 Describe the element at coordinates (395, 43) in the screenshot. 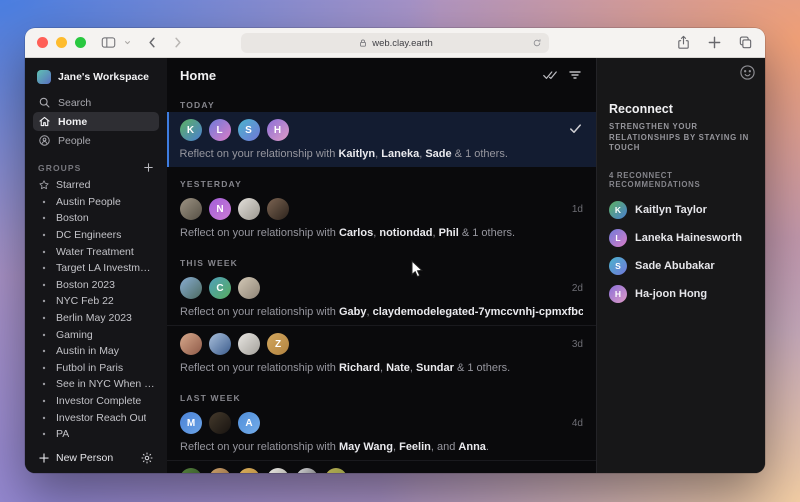

I see `address-bar: web.clay.earth` at that location.